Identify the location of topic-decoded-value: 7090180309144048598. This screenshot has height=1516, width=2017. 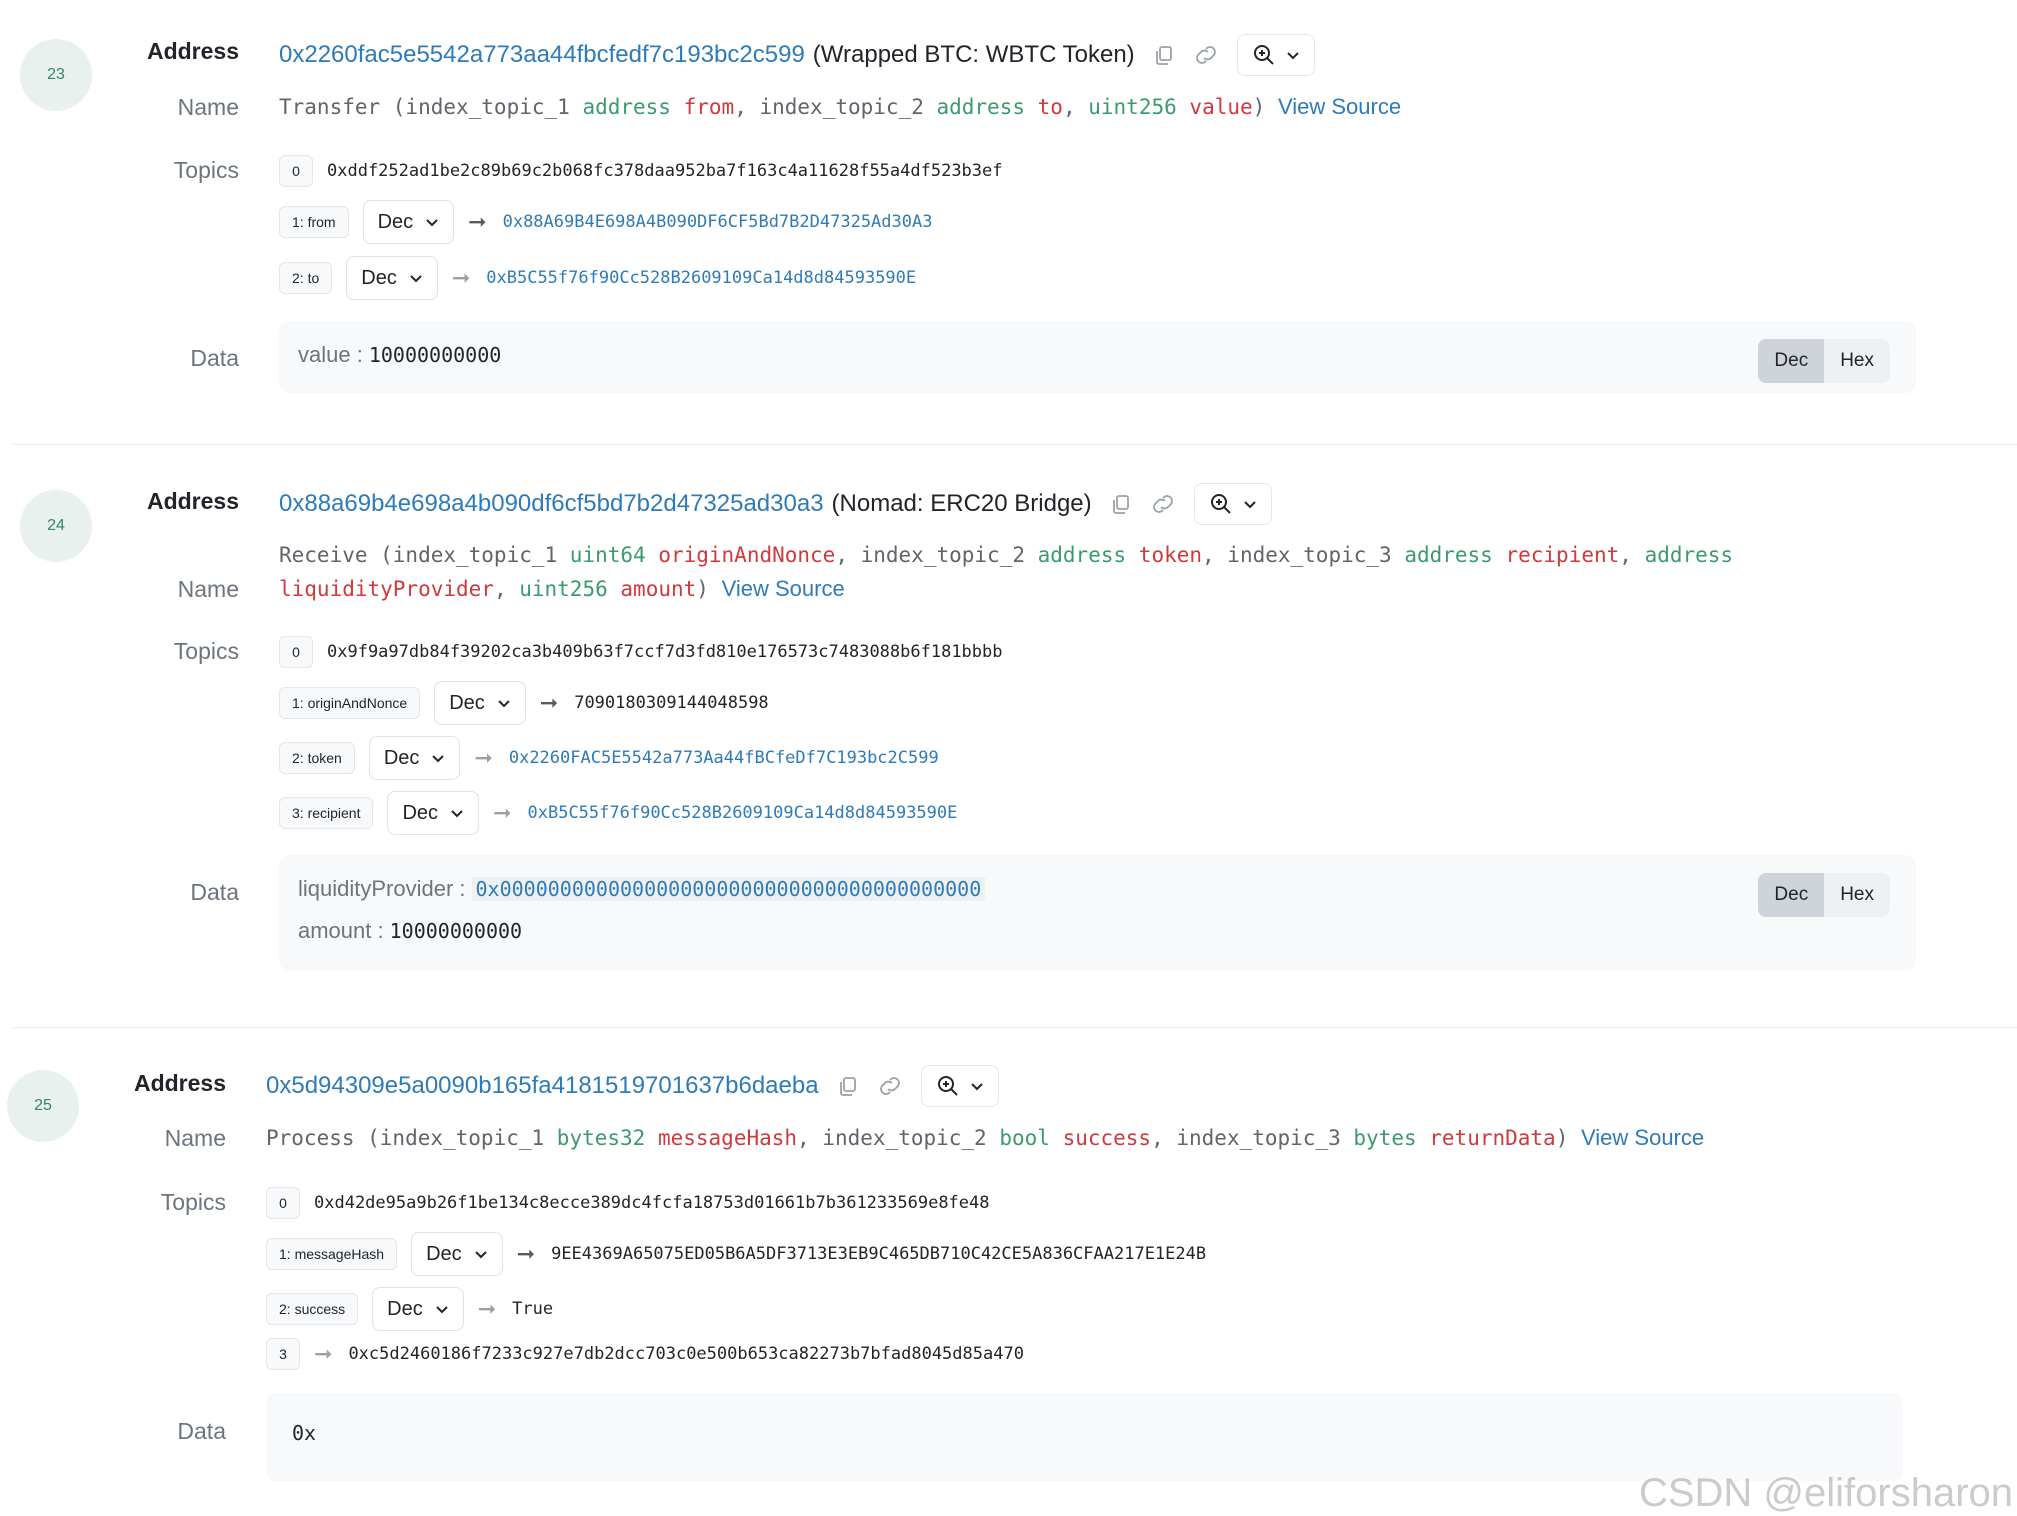
(671, 703).